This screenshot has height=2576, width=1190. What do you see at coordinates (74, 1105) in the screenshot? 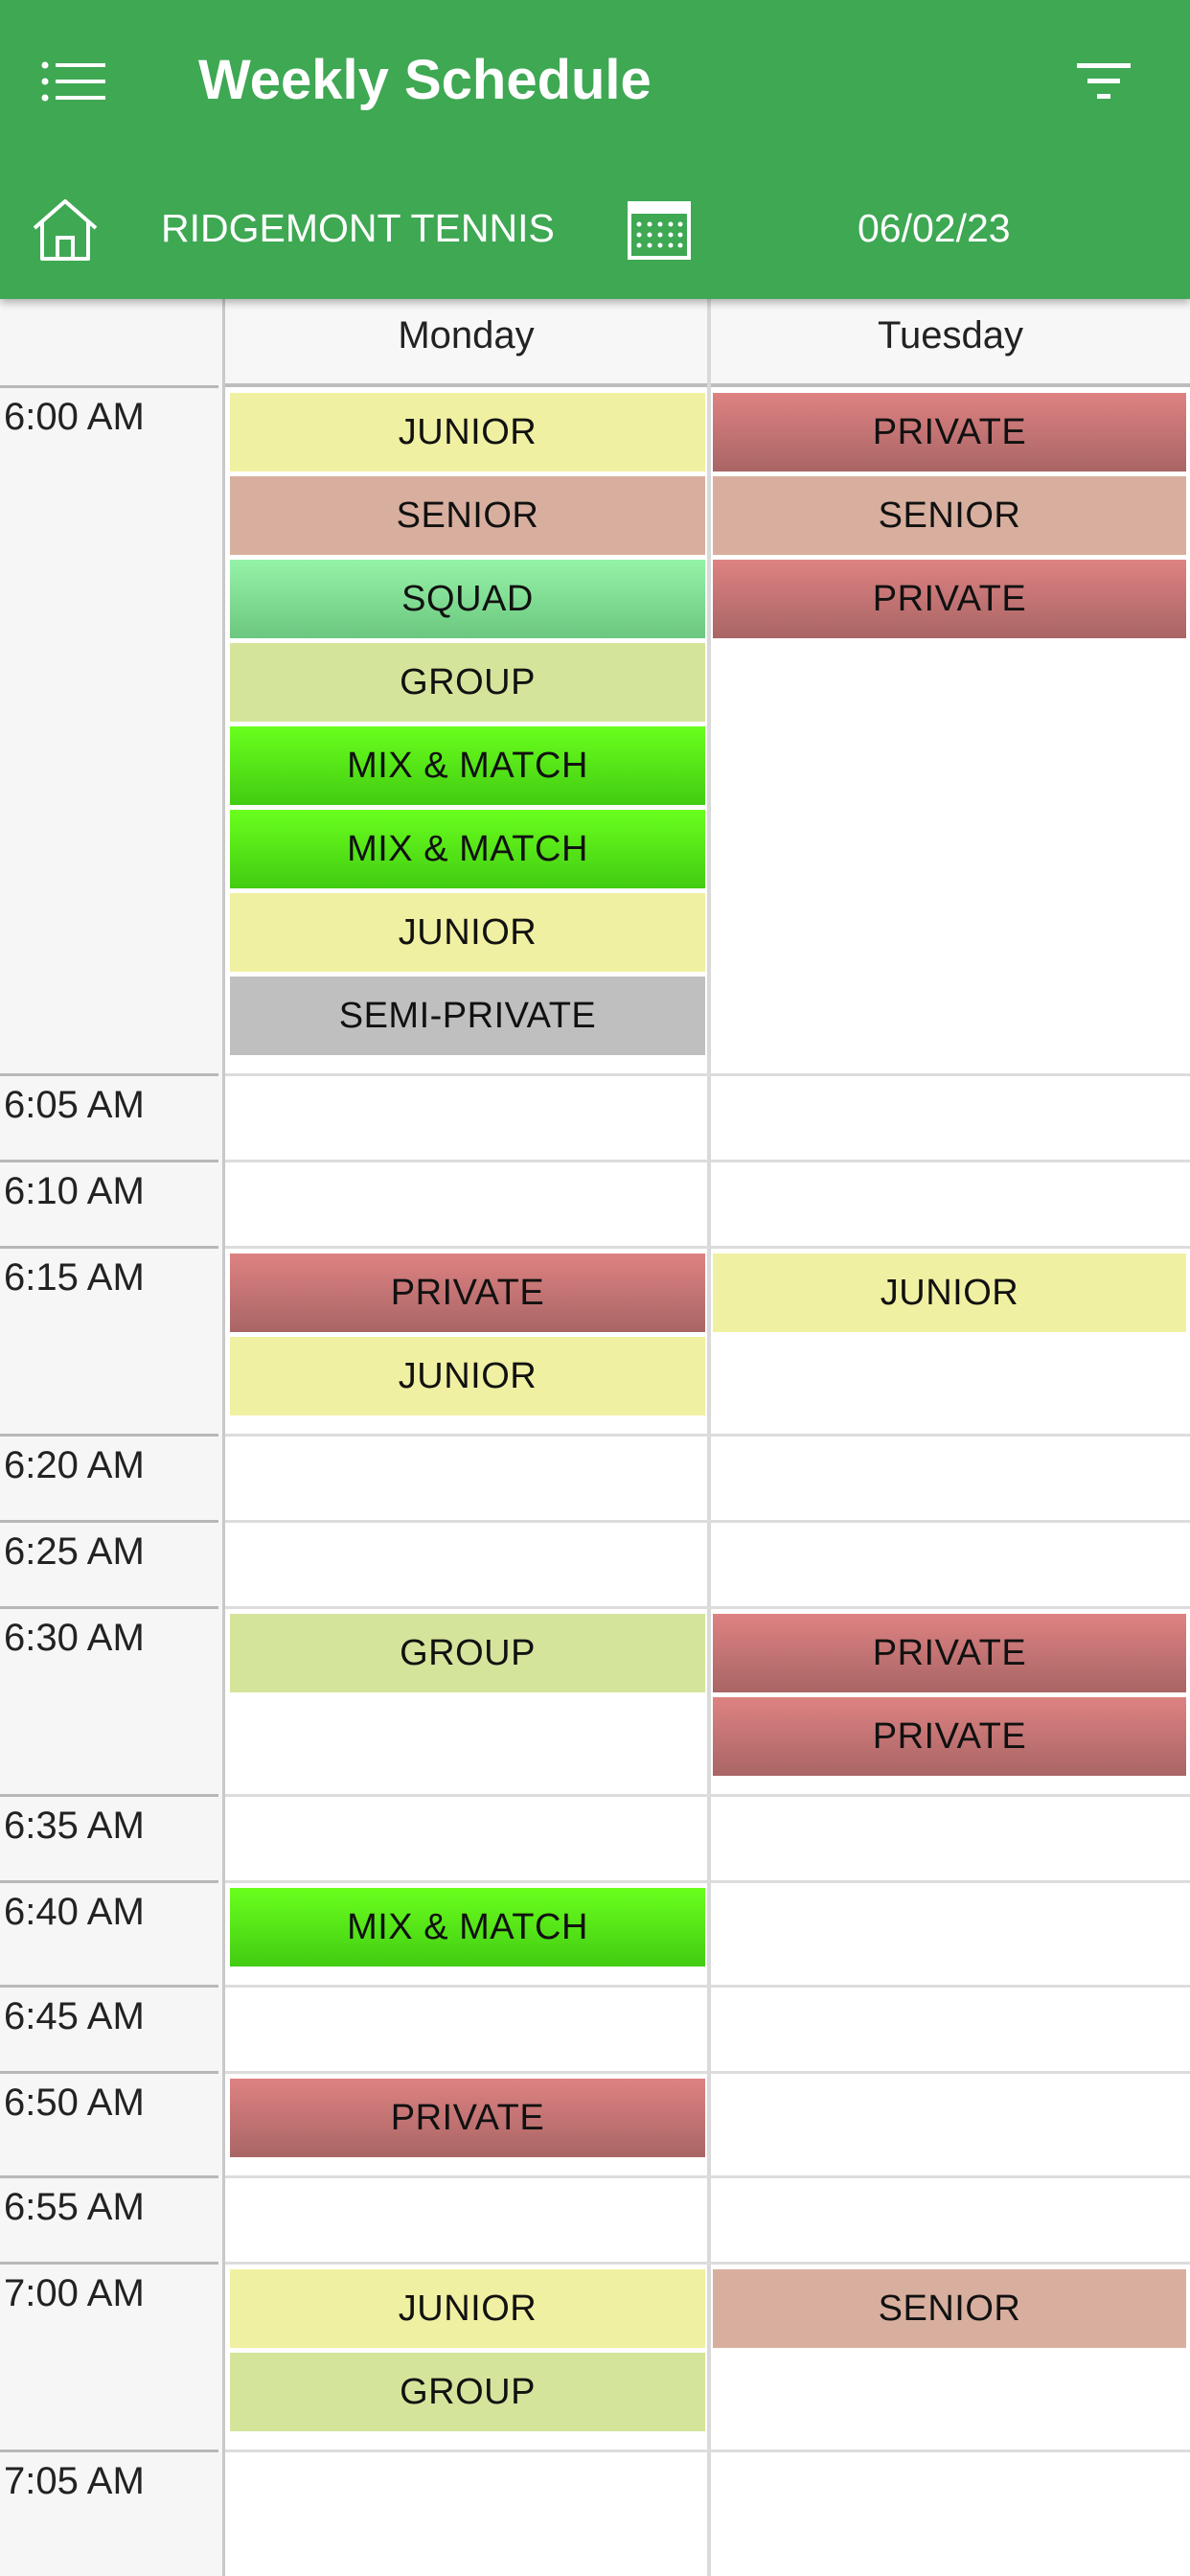
I see `time-label: 6:05 AM` at bounding box center [74, 1105].